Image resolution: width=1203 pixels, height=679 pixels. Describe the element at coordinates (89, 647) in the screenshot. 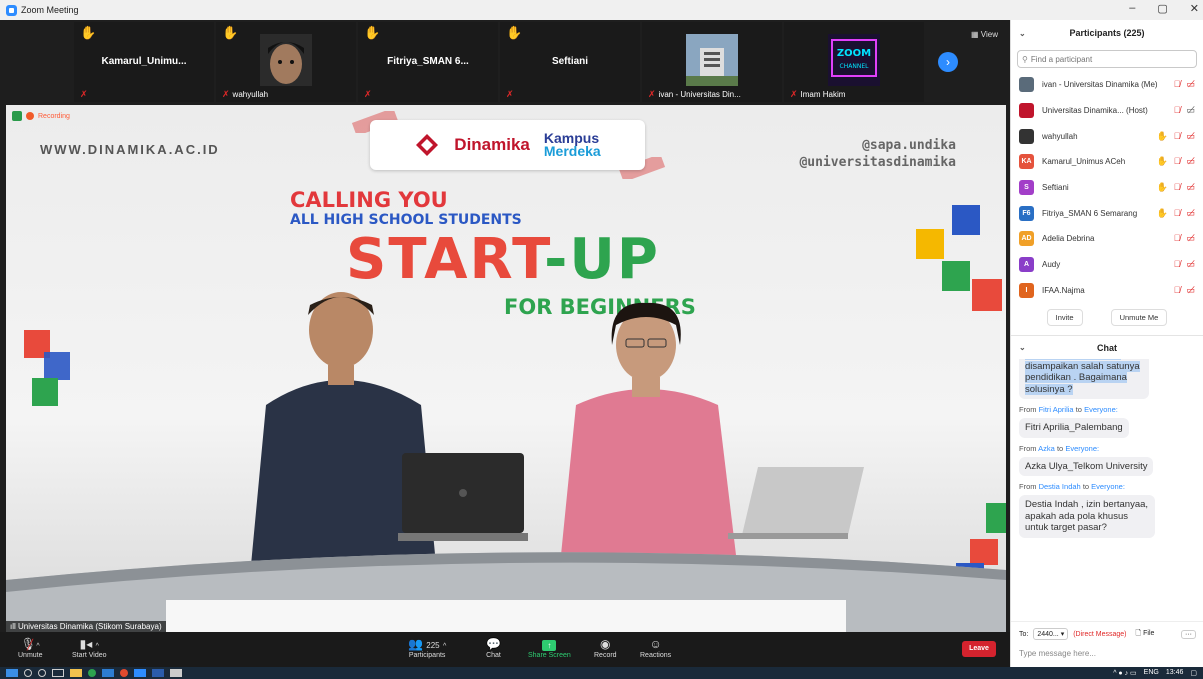

I see `start-video-button: ▮◂ ^ Start Video` at that location.